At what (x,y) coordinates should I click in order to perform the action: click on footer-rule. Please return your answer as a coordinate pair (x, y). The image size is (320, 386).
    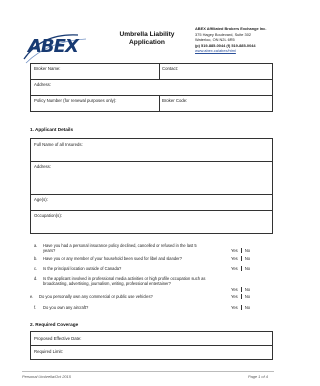
    Looking at the image, I should click on (148, 371).